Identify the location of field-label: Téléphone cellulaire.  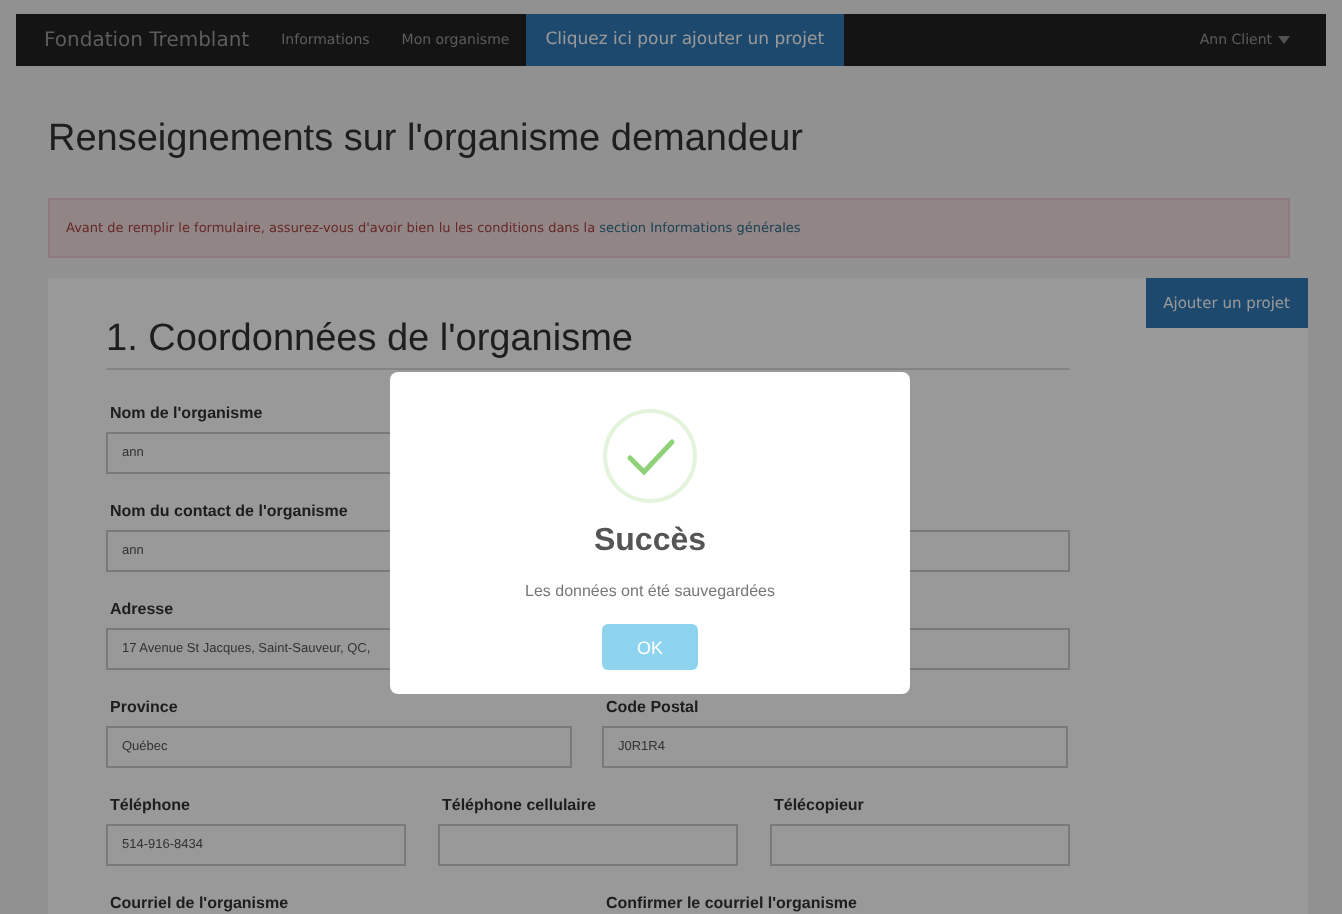
(519, 806).